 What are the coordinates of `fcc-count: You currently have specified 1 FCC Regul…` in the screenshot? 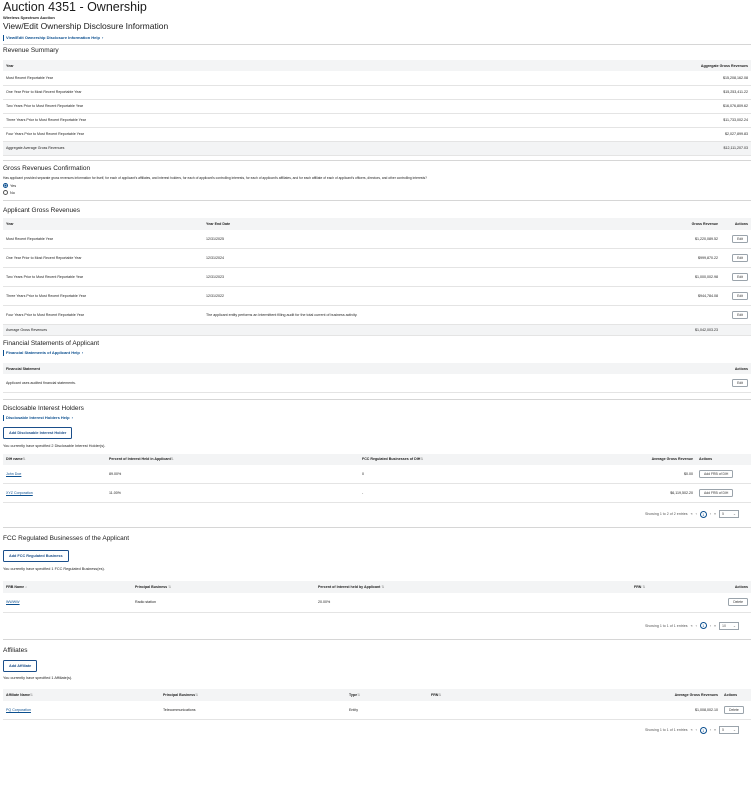 It's located at (54, 569).